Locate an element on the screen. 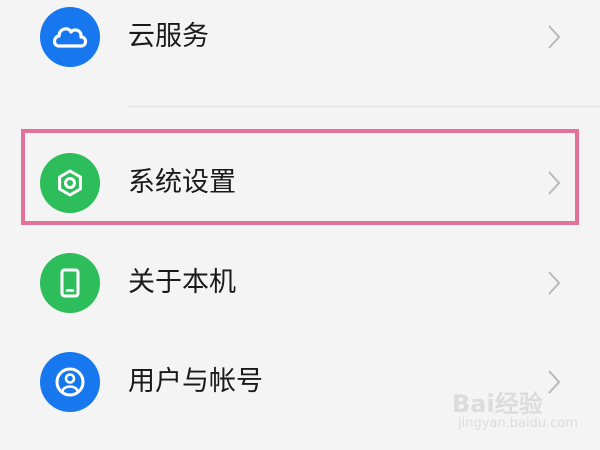 Image resolution: width=600 pixels, height=450 pixels. settings-item-label: 云服务 is located at coordinates (168, 36).